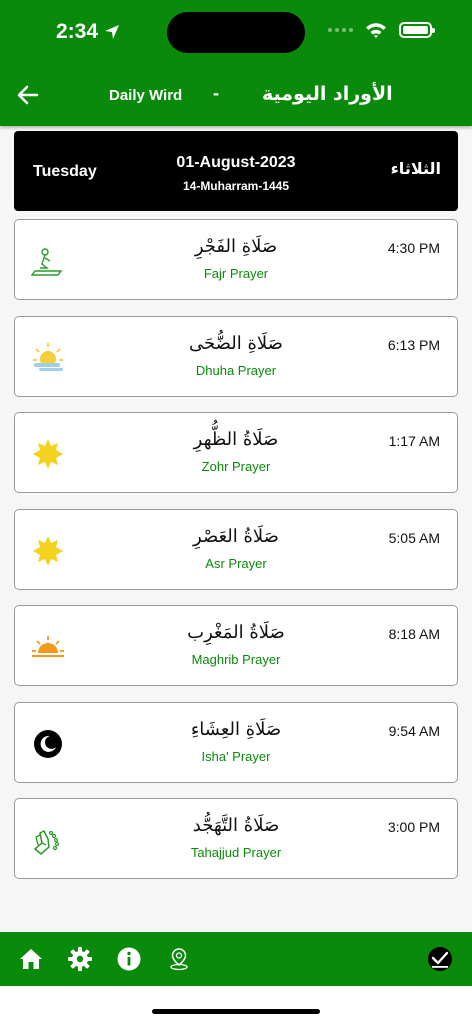 Image resolution: width=472 pixels, height=1024 pixels. What do you see at coordinates (236, 645) in the screenshot?
I see `prayer-card-maghrib: صَلَاةُ المَغْرِب Maghrib Prayer 8:18 AM` at bounding box center [236, 645].